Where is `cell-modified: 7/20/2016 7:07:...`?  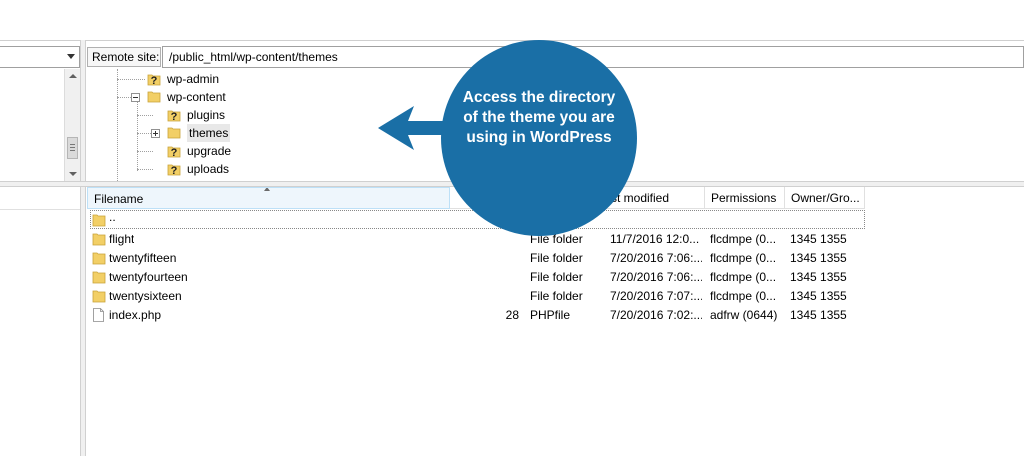
cell-modified: 7/20/2016 7:07:... is located at coordinates (656, 296).